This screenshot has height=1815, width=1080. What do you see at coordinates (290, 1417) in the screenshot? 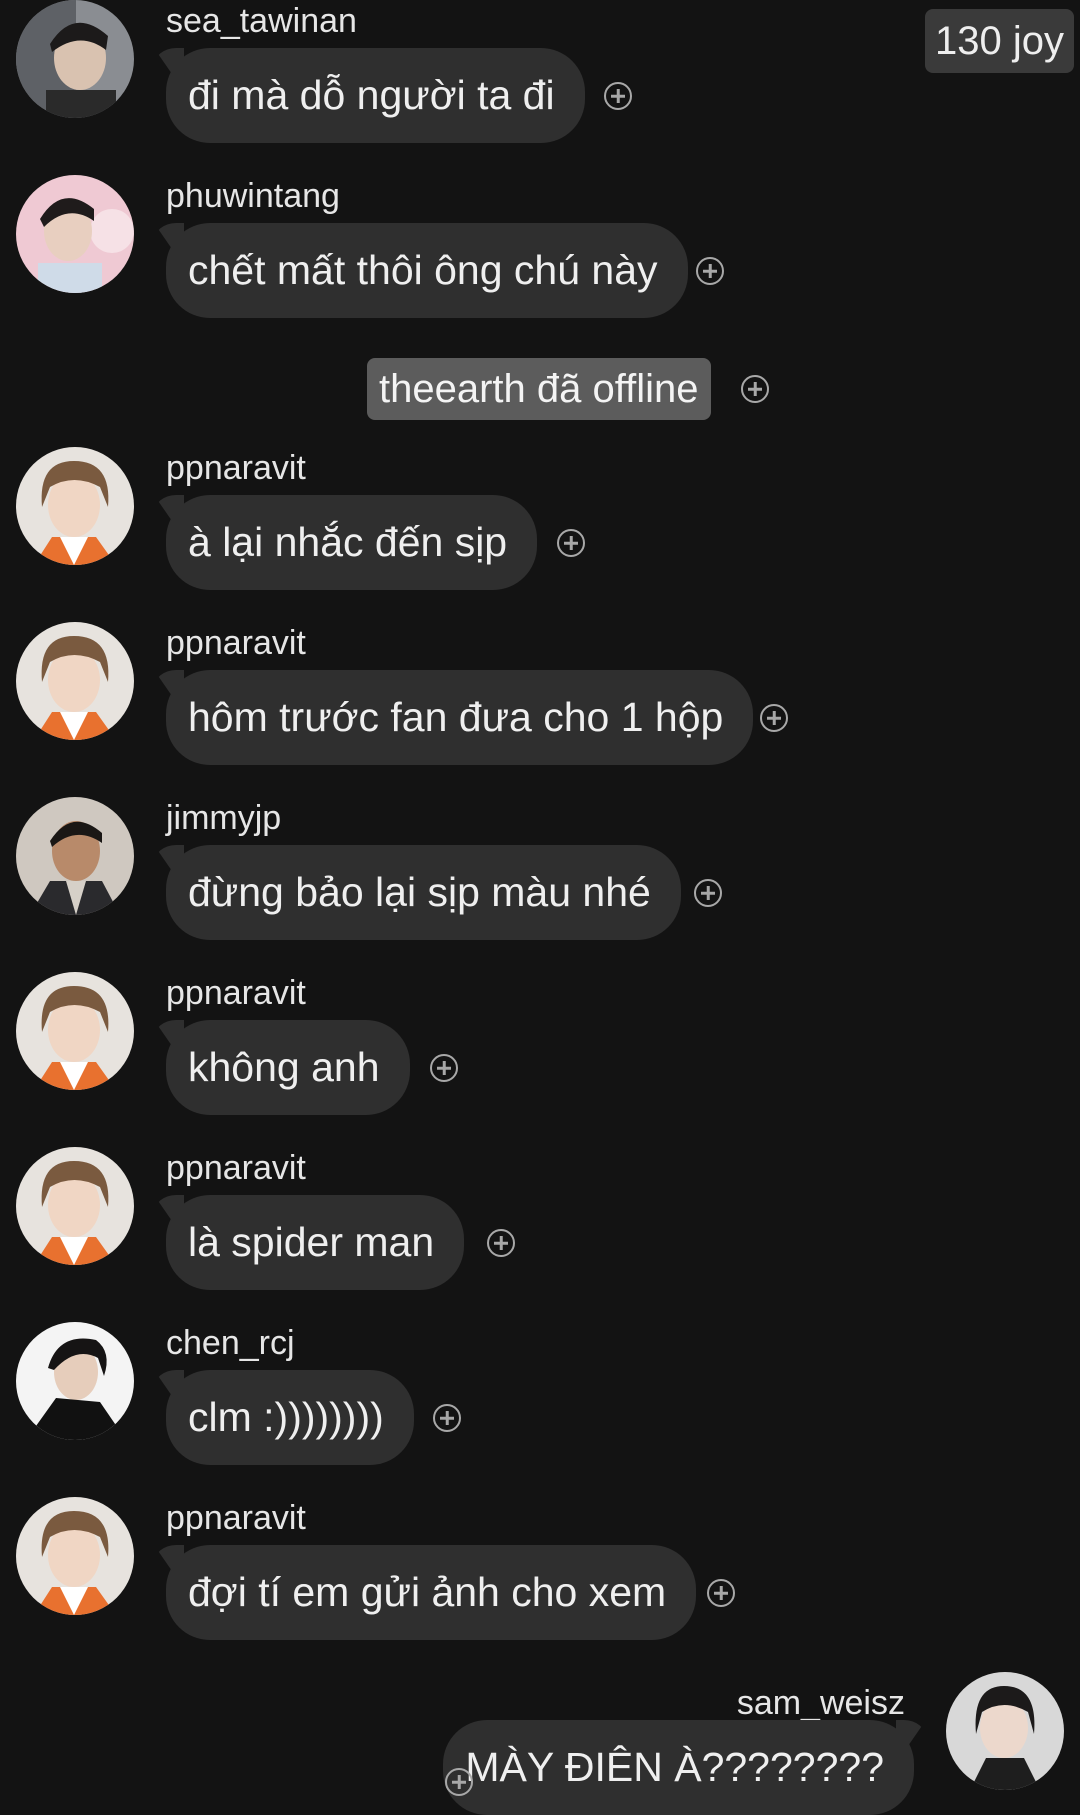
I see `message-bubble: clm :))))))))` at bounding box center [290, 1417].